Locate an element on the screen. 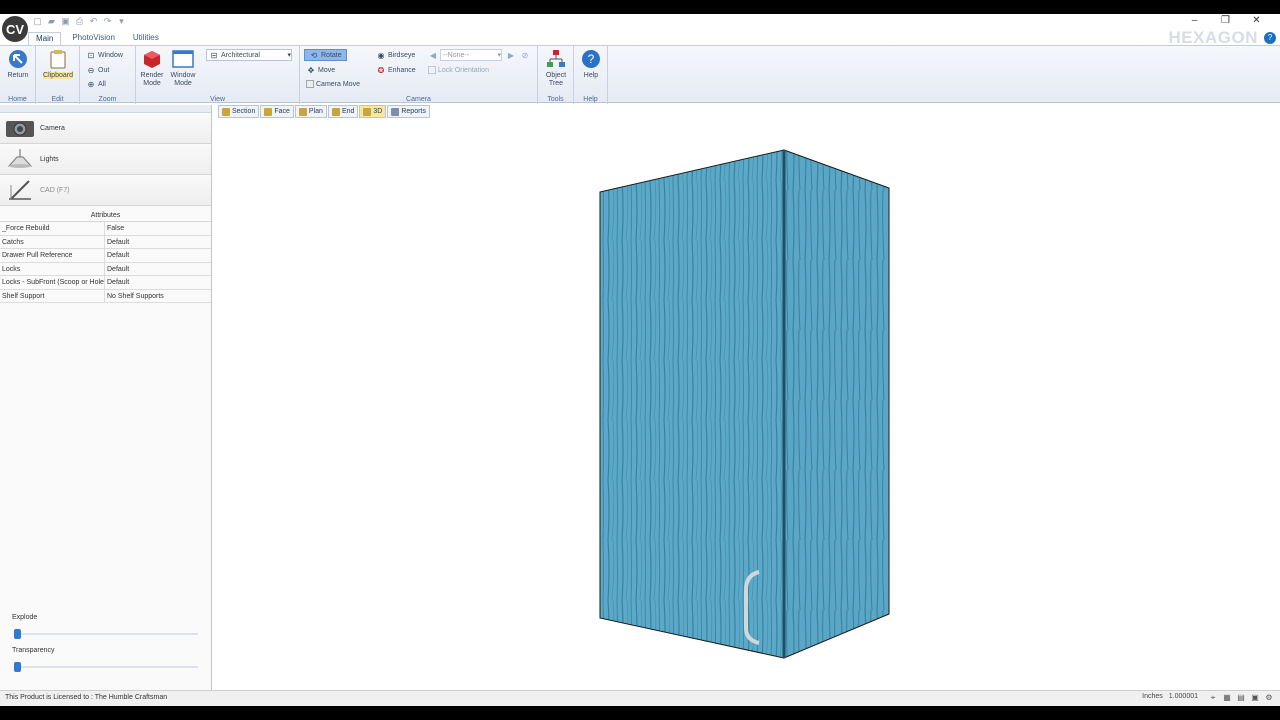  help-button: ? Help is located at coordinates (591, 64).